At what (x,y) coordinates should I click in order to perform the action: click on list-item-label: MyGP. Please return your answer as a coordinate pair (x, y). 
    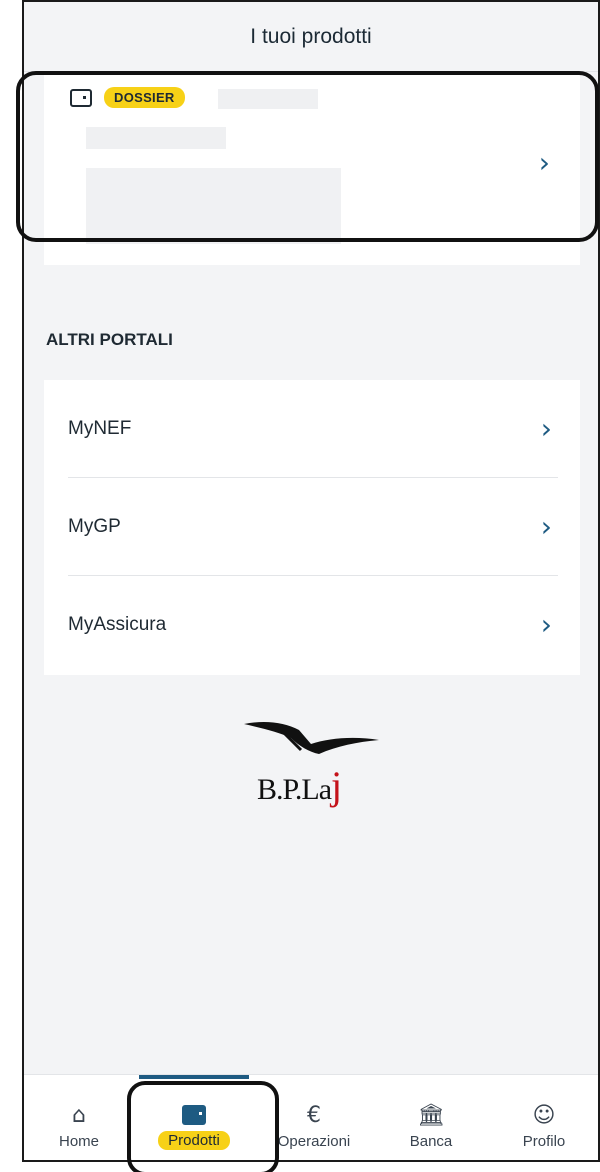
    Looking at the image, I should click on (94, 526).